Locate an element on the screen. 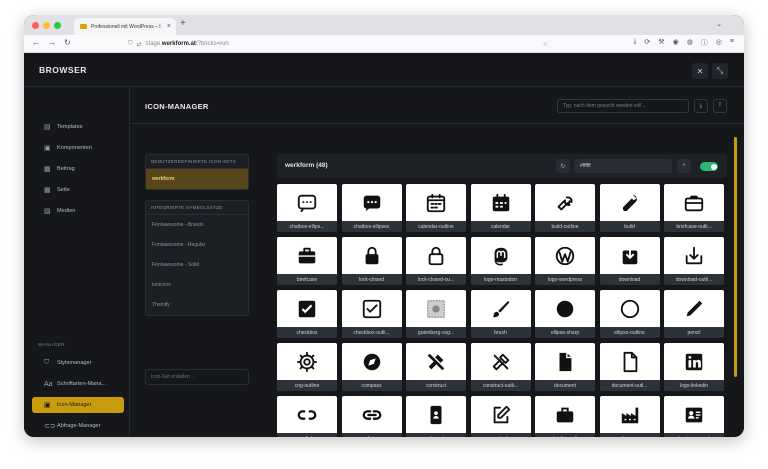 The width and height of the screenshot is (768, 469). add-icon-button: + is located at coordinates (684, 166).